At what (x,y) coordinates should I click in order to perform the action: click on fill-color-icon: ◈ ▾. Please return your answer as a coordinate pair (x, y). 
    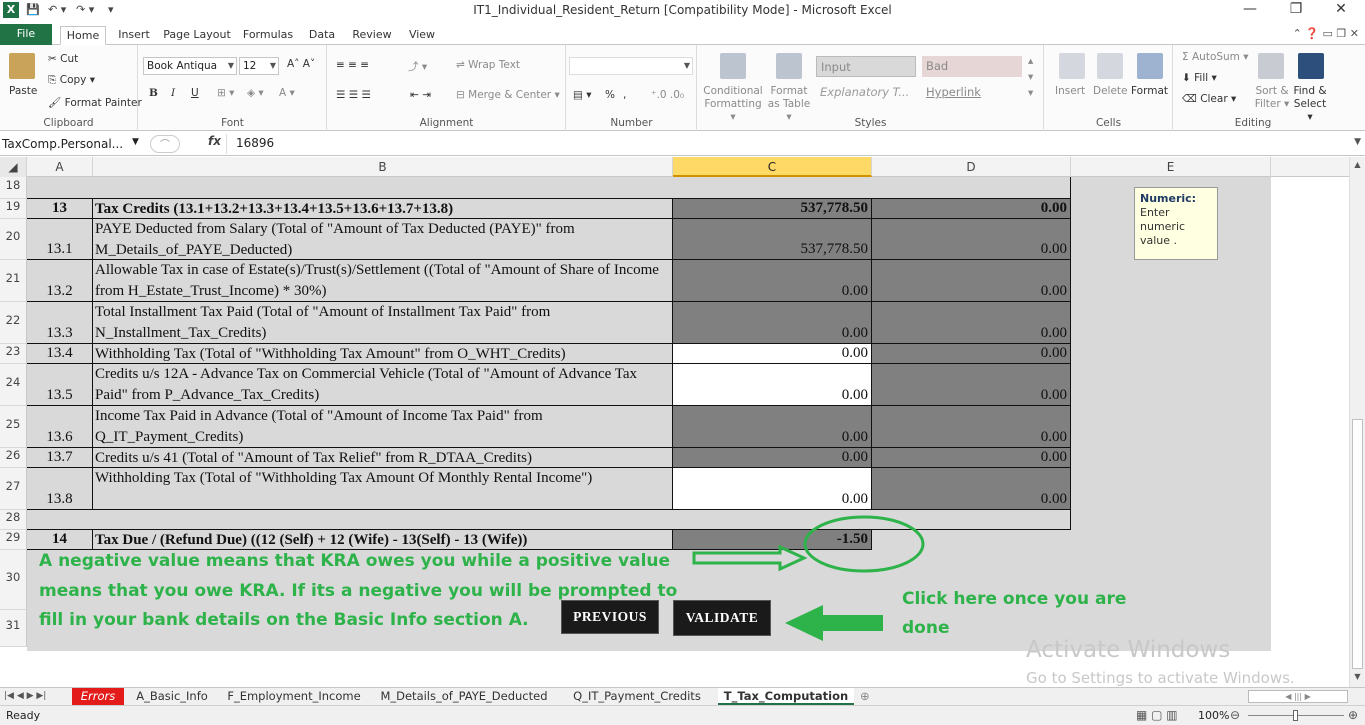
    Looking at the image, I should click on (255, 93).